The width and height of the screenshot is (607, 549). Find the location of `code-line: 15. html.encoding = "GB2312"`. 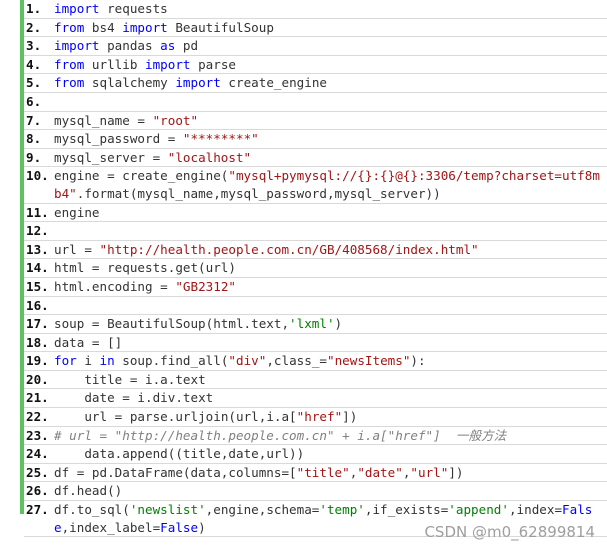

code-line: 15. html.encoding = "GB2312" is located at coordinates (315, 287).